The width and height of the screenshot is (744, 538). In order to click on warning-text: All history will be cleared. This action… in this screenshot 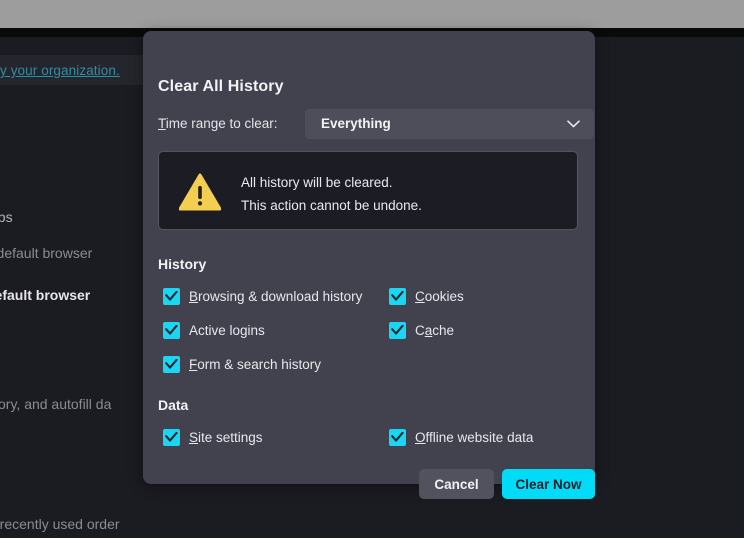, I will do `click(331, 194)`.